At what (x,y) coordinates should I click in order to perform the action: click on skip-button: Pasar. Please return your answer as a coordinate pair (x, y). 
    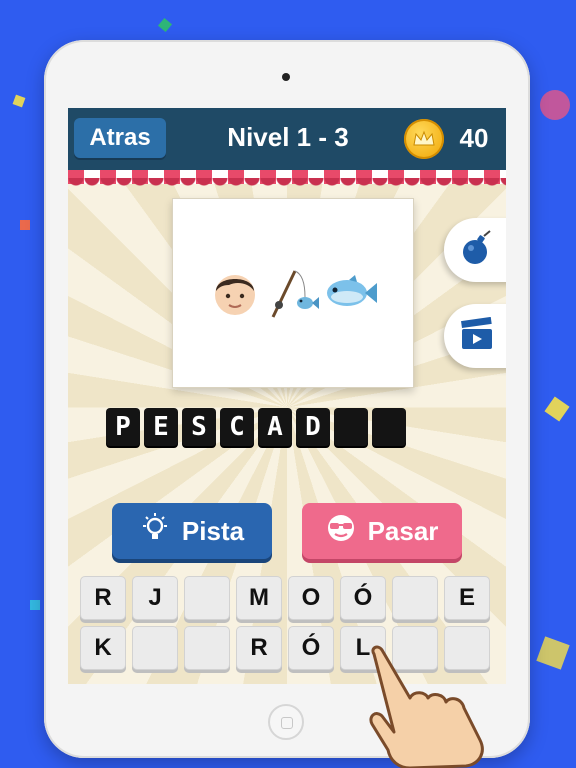
    Looking at the image, I should click on (382, 531).